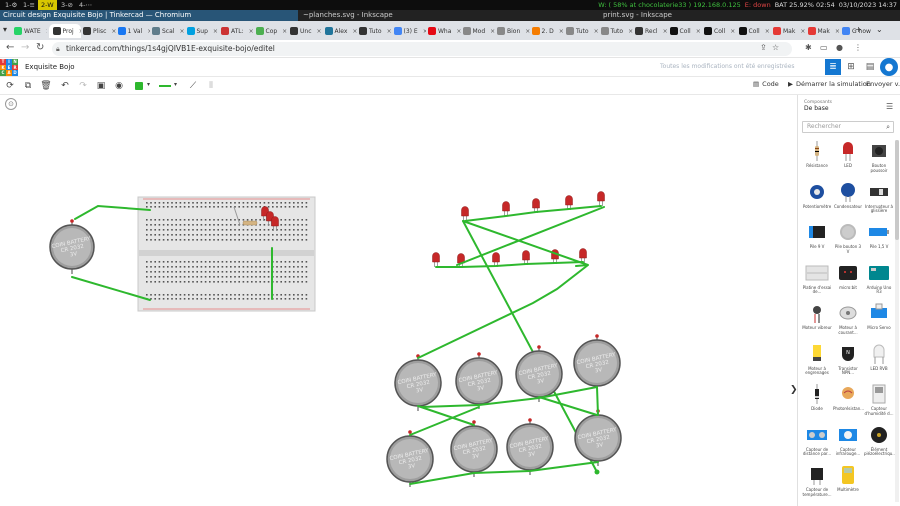 Image resolution: width=900 pixels, height=506 pixels. Describe the element at coordinates (272, 31) in the screenshot. I see `browser-tab: Cop ×` at that location.